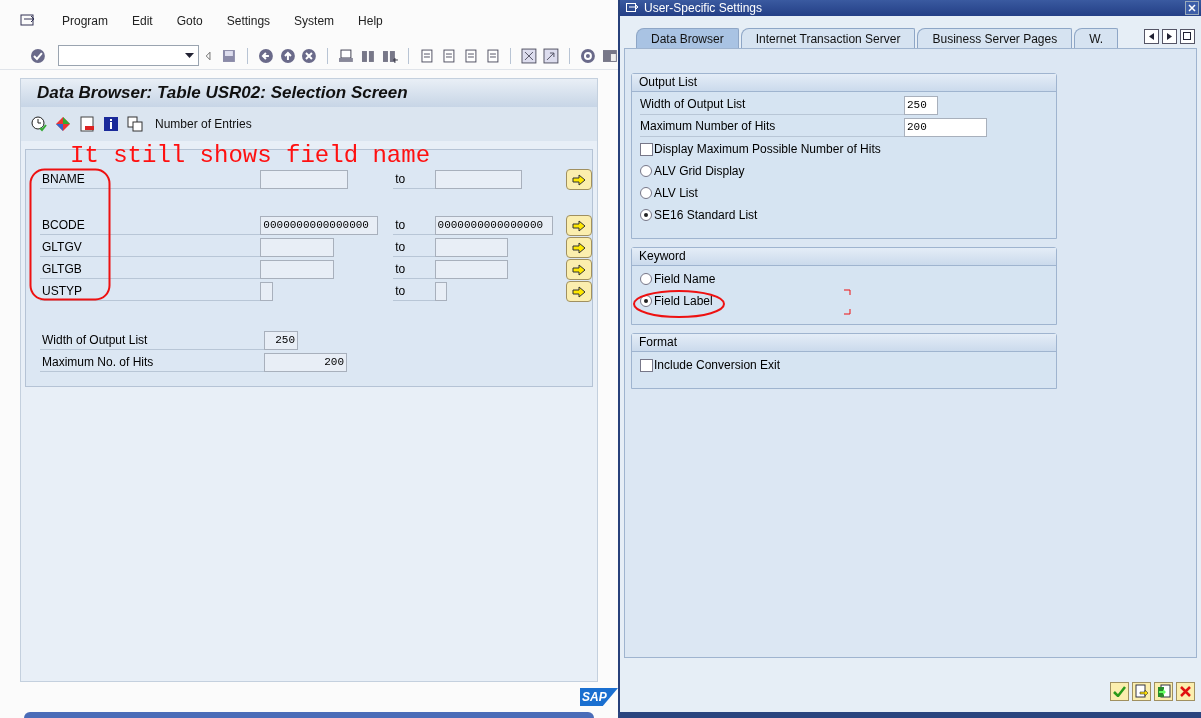 The height and width of the screenshot is (718, 1201). Describe the element at coordinates (699, 171) in the screenshot. I see `radio-label: ALV Grid Display` at that location.